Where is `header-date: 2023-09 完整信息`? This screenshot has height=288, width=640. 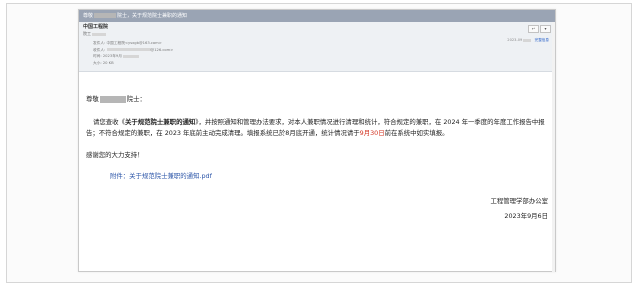
header-date: 2023-09 完整信息 is located at coordinates (528, 40).